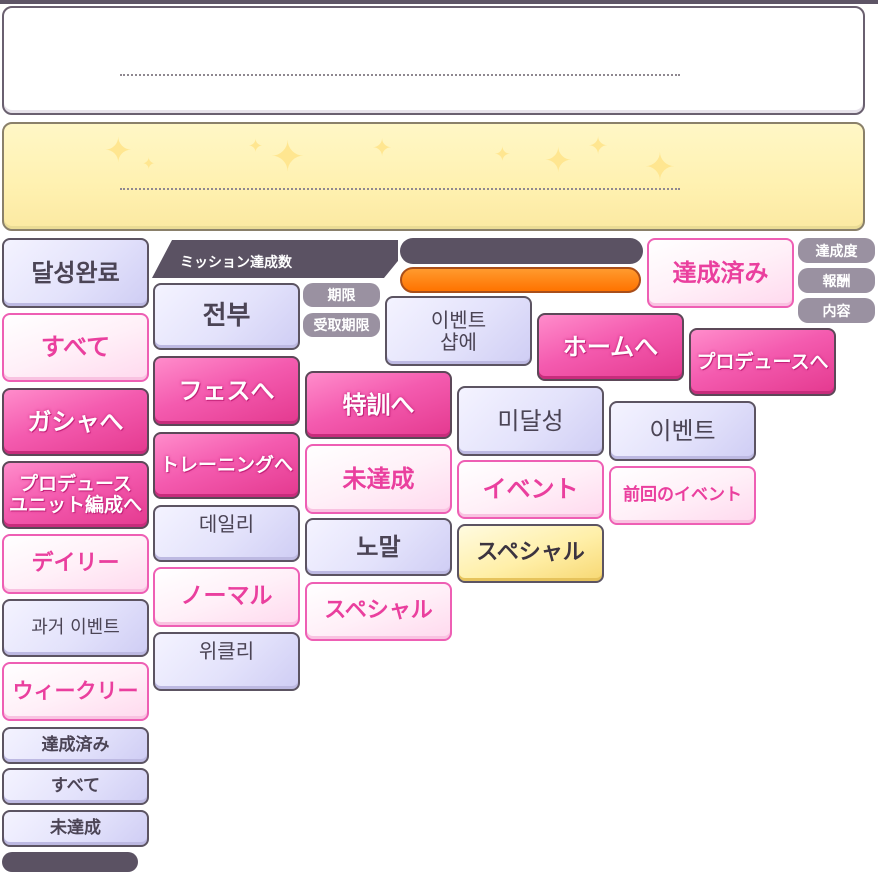 This screenshot has height=878, width=878. I want to click on achieved-button-pink: 達成済み, so click(720, 273).